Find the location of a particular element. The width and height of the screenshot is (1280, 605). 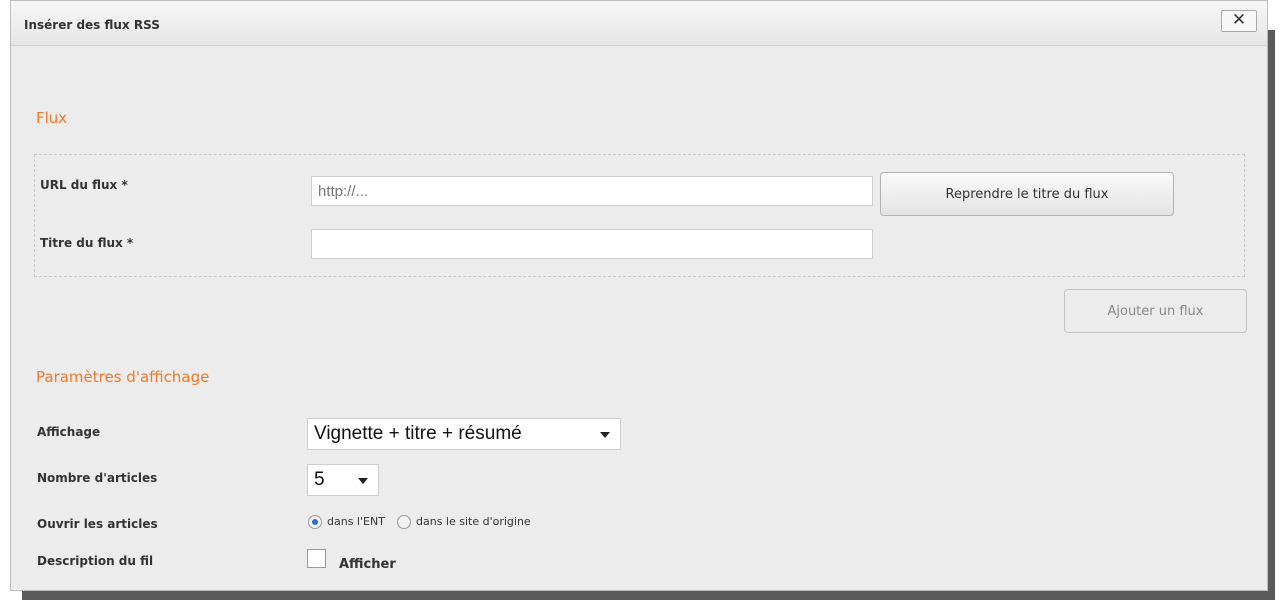

display-label: Affichage is located at coordinates (69, 432).